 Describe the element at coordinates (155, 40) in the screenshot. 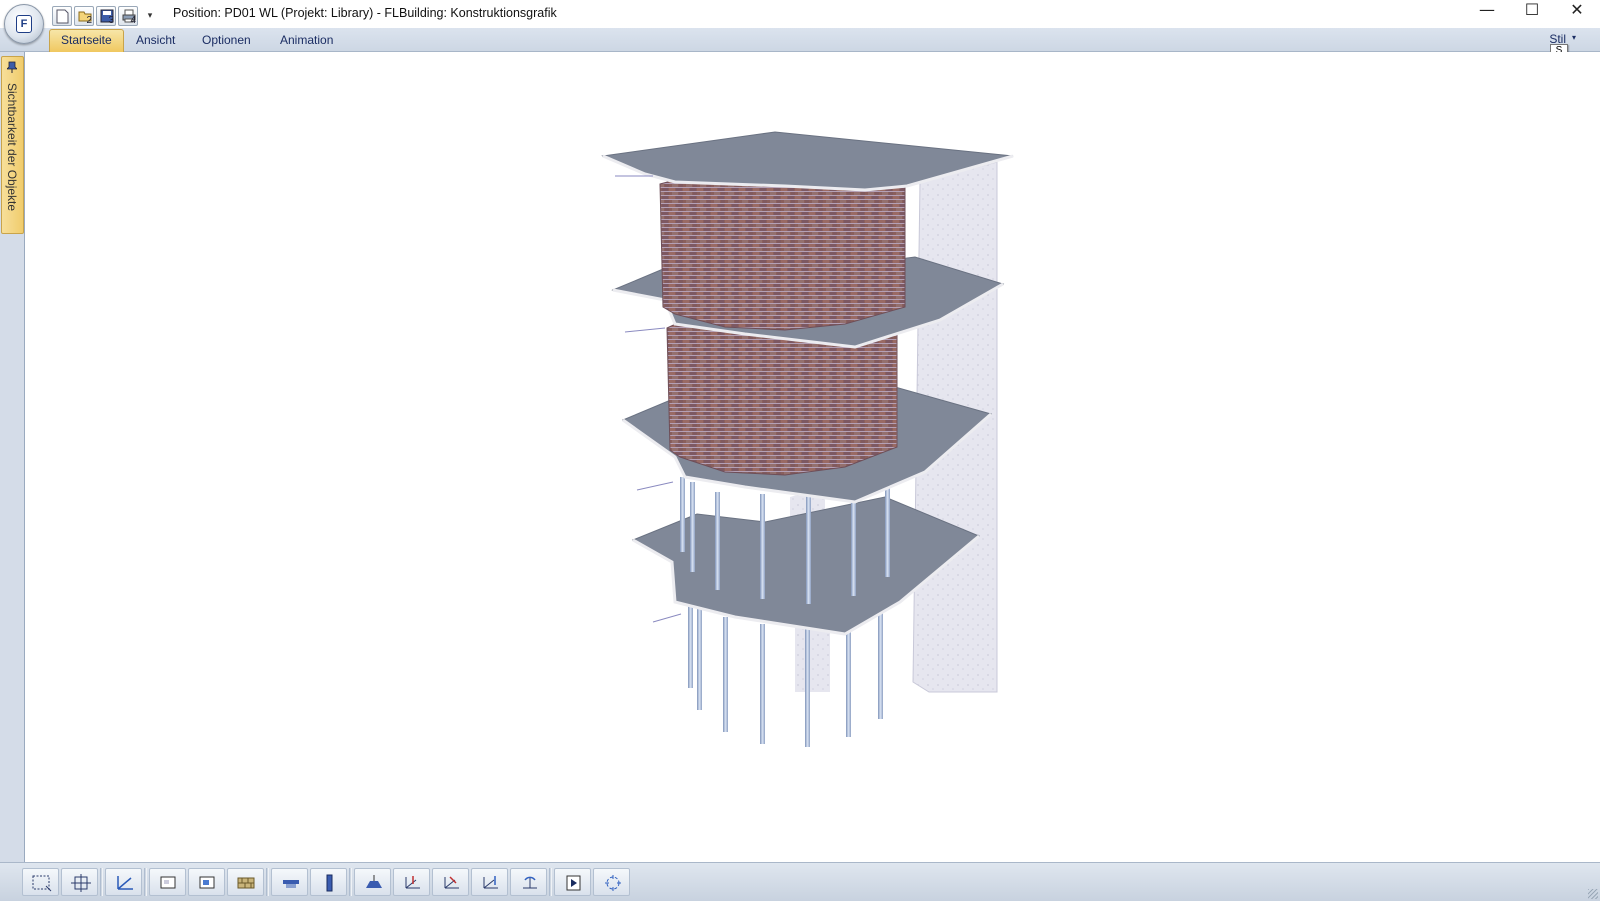

I see `tab-ansicht: Ansicht` at that location.